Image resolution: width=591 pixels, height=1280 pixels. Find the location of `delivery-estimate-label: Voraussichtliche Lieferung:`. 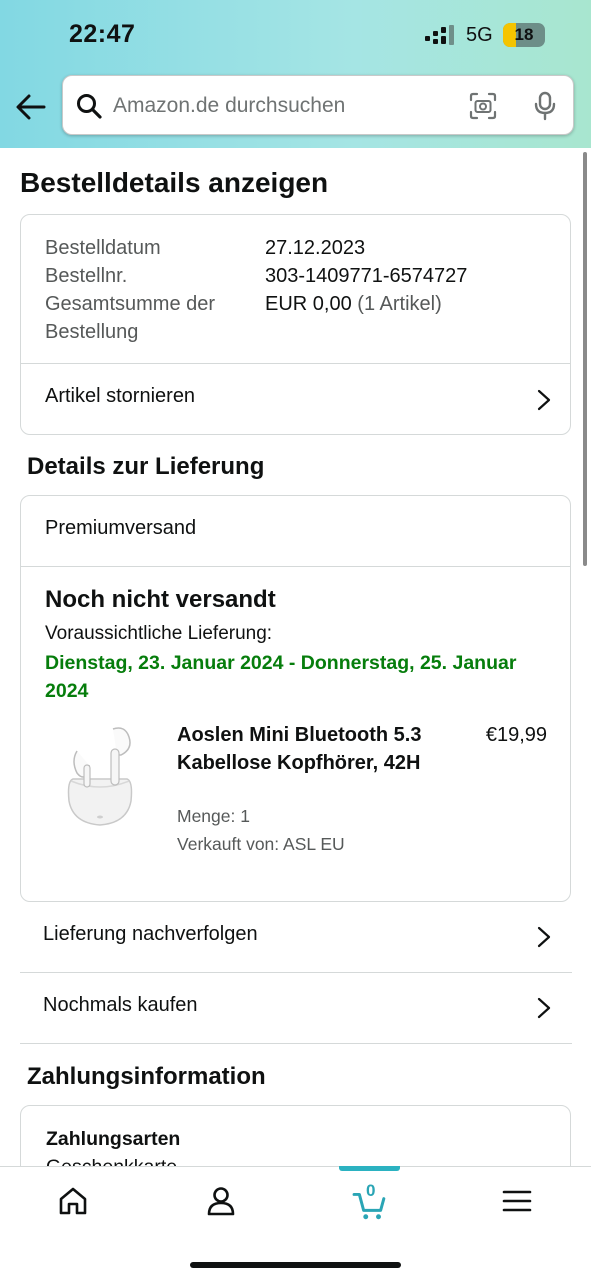

delivery-estimate-label: Voraussichtliche Lieferung: is located at coordinates (159, 633).